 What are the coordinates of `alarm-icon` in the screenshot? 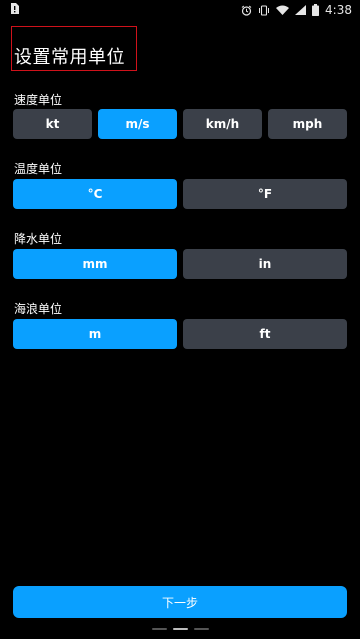 It's located at (246, 10).